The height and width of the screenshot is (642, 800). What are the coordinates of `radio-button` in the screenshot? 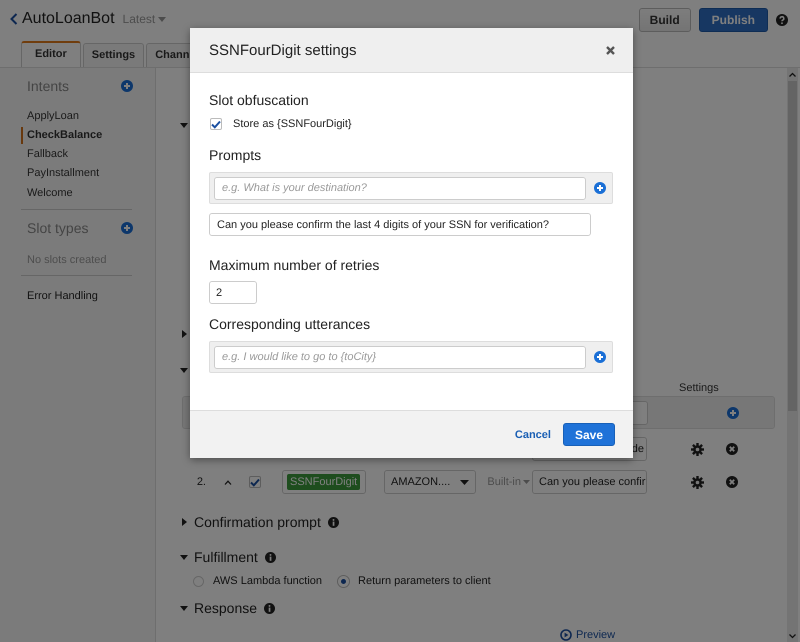 It's located at (198, 581).